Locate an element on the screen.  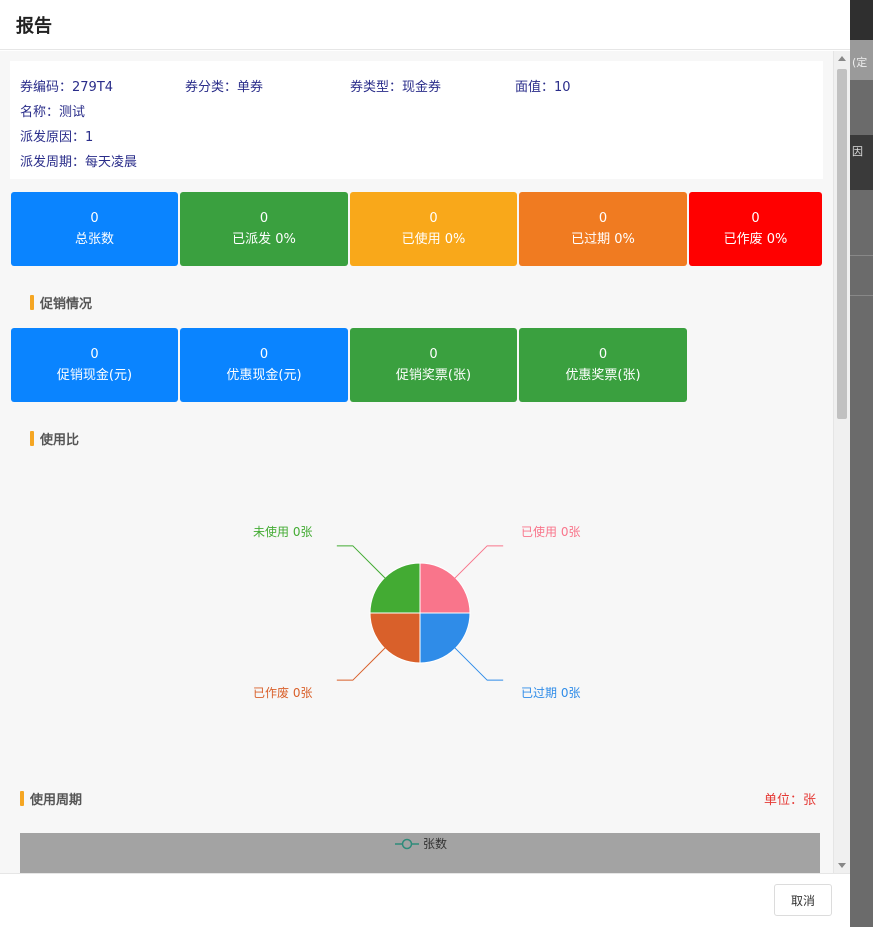
cycle-section-title: 使用周期 is located at coordinates (51, 798).